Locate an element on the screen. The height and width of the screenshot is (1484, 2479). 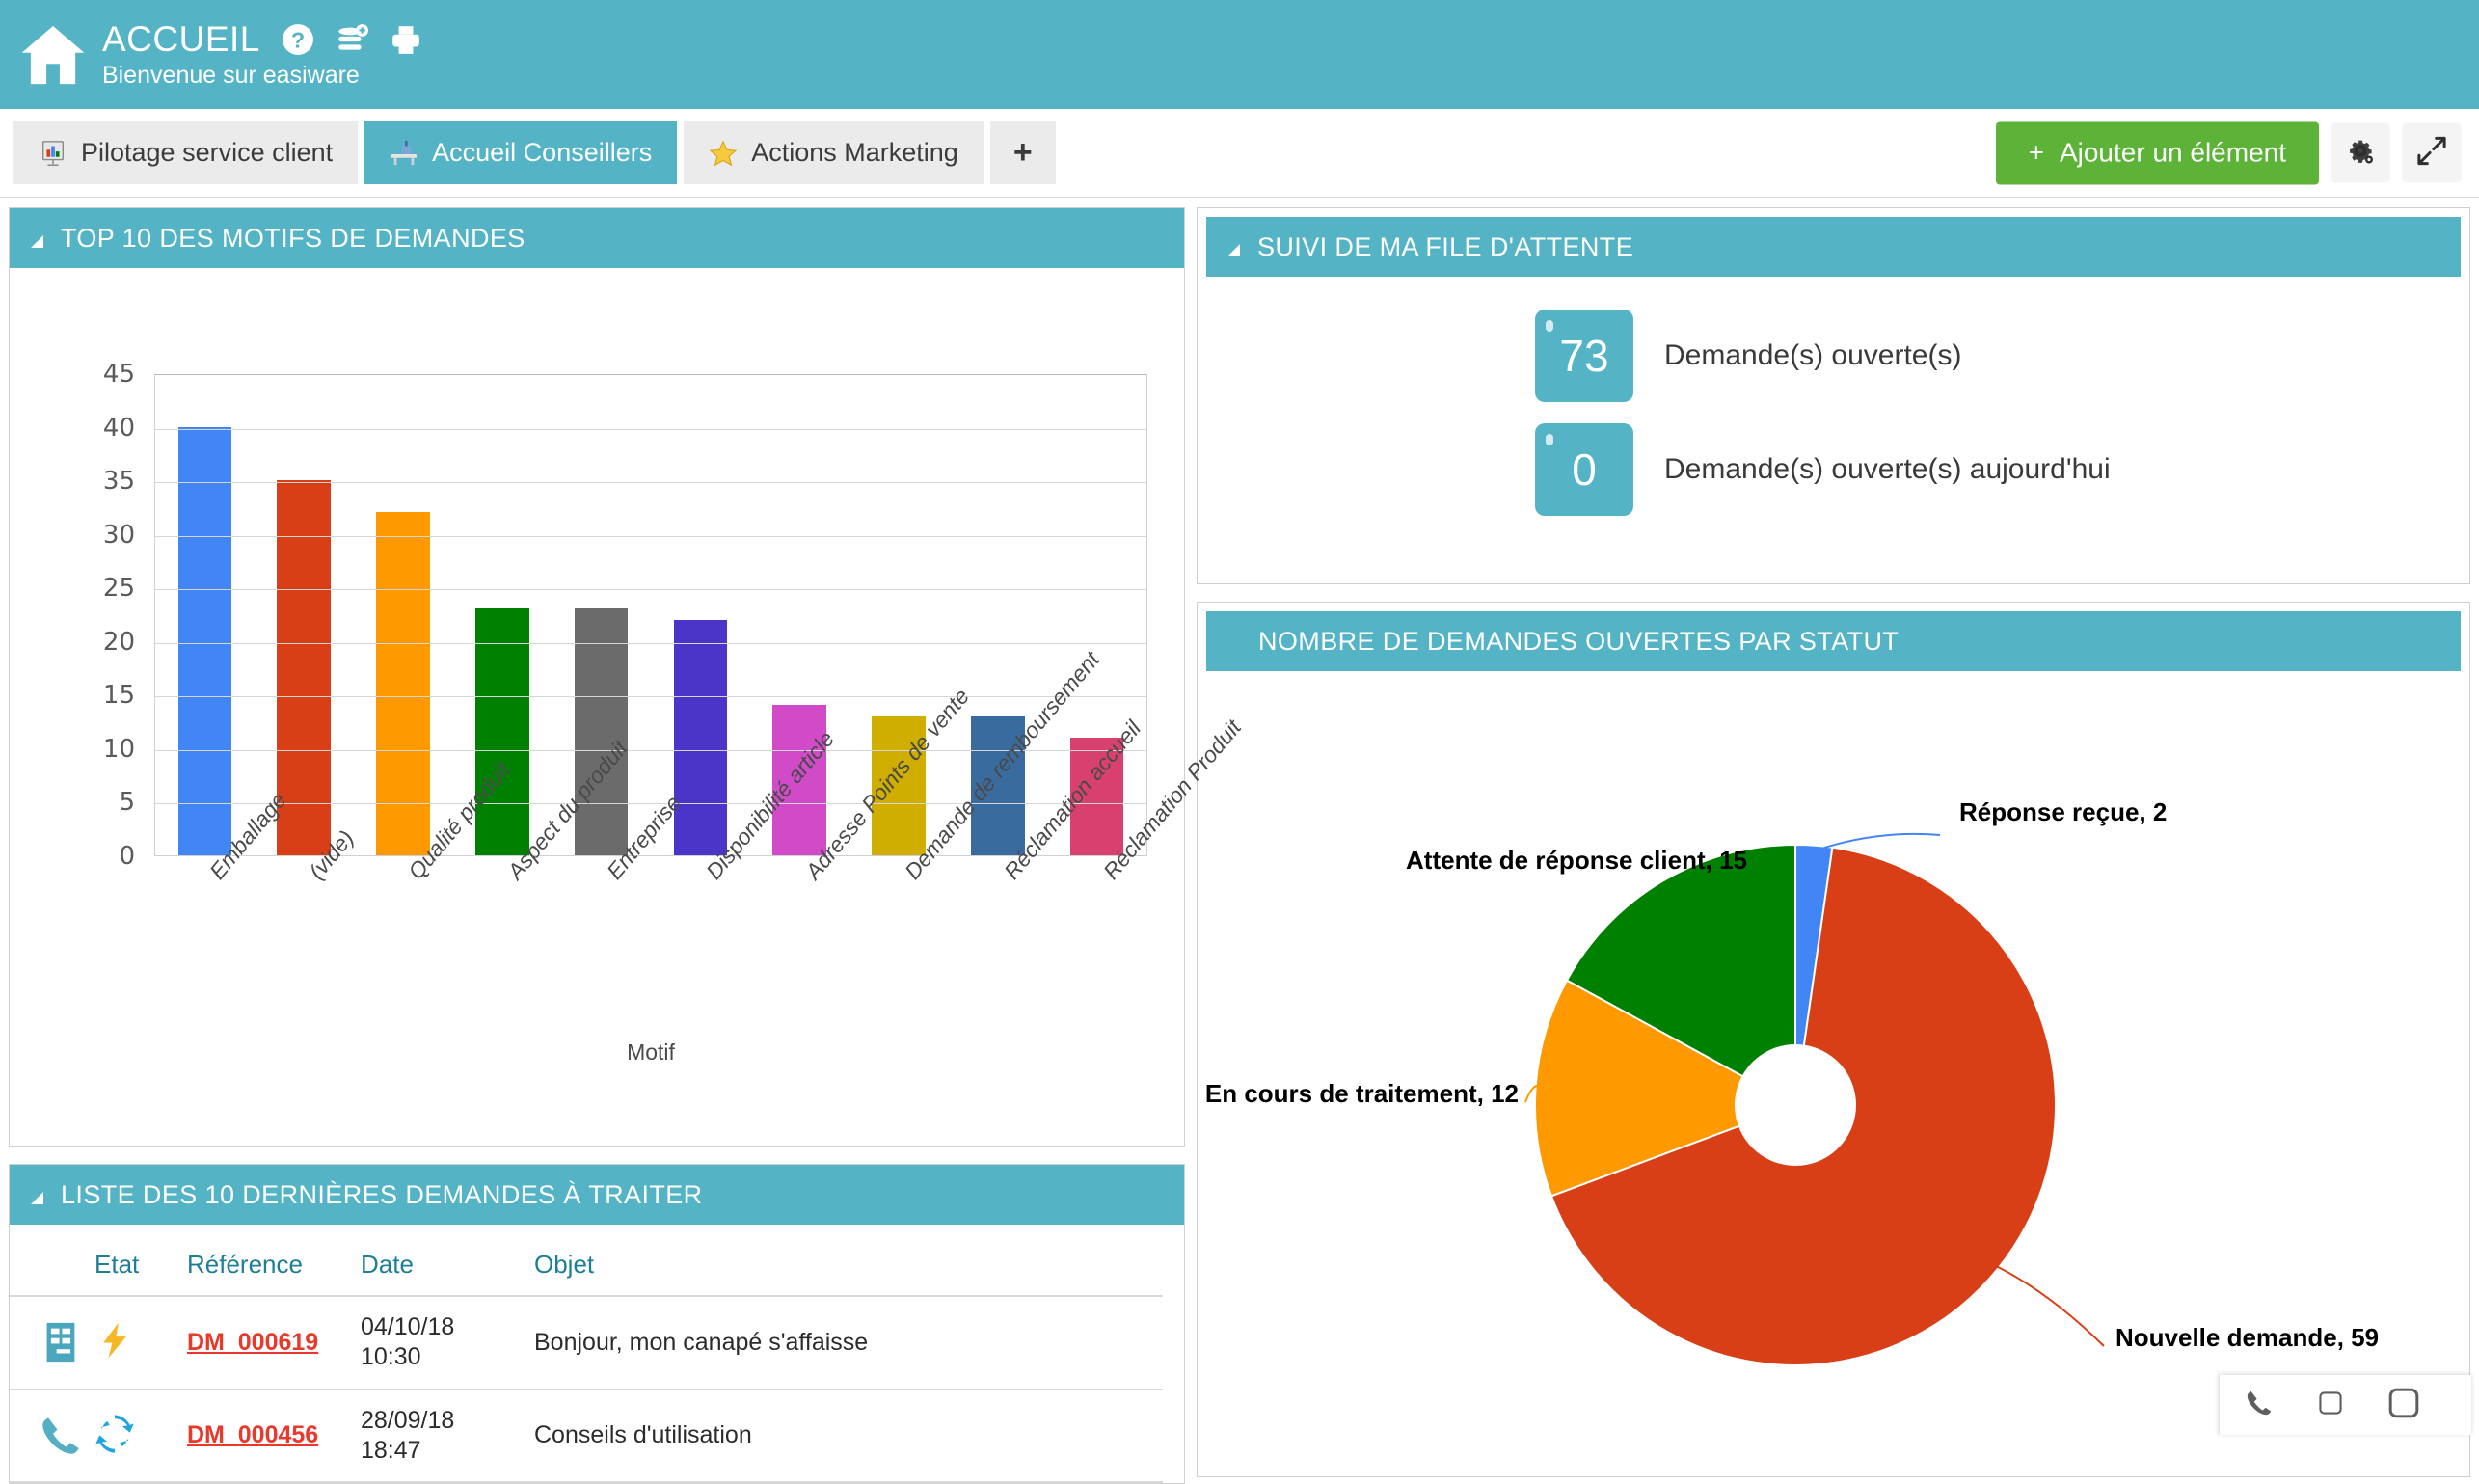
form-icon is located at coordinates (61, 1342).